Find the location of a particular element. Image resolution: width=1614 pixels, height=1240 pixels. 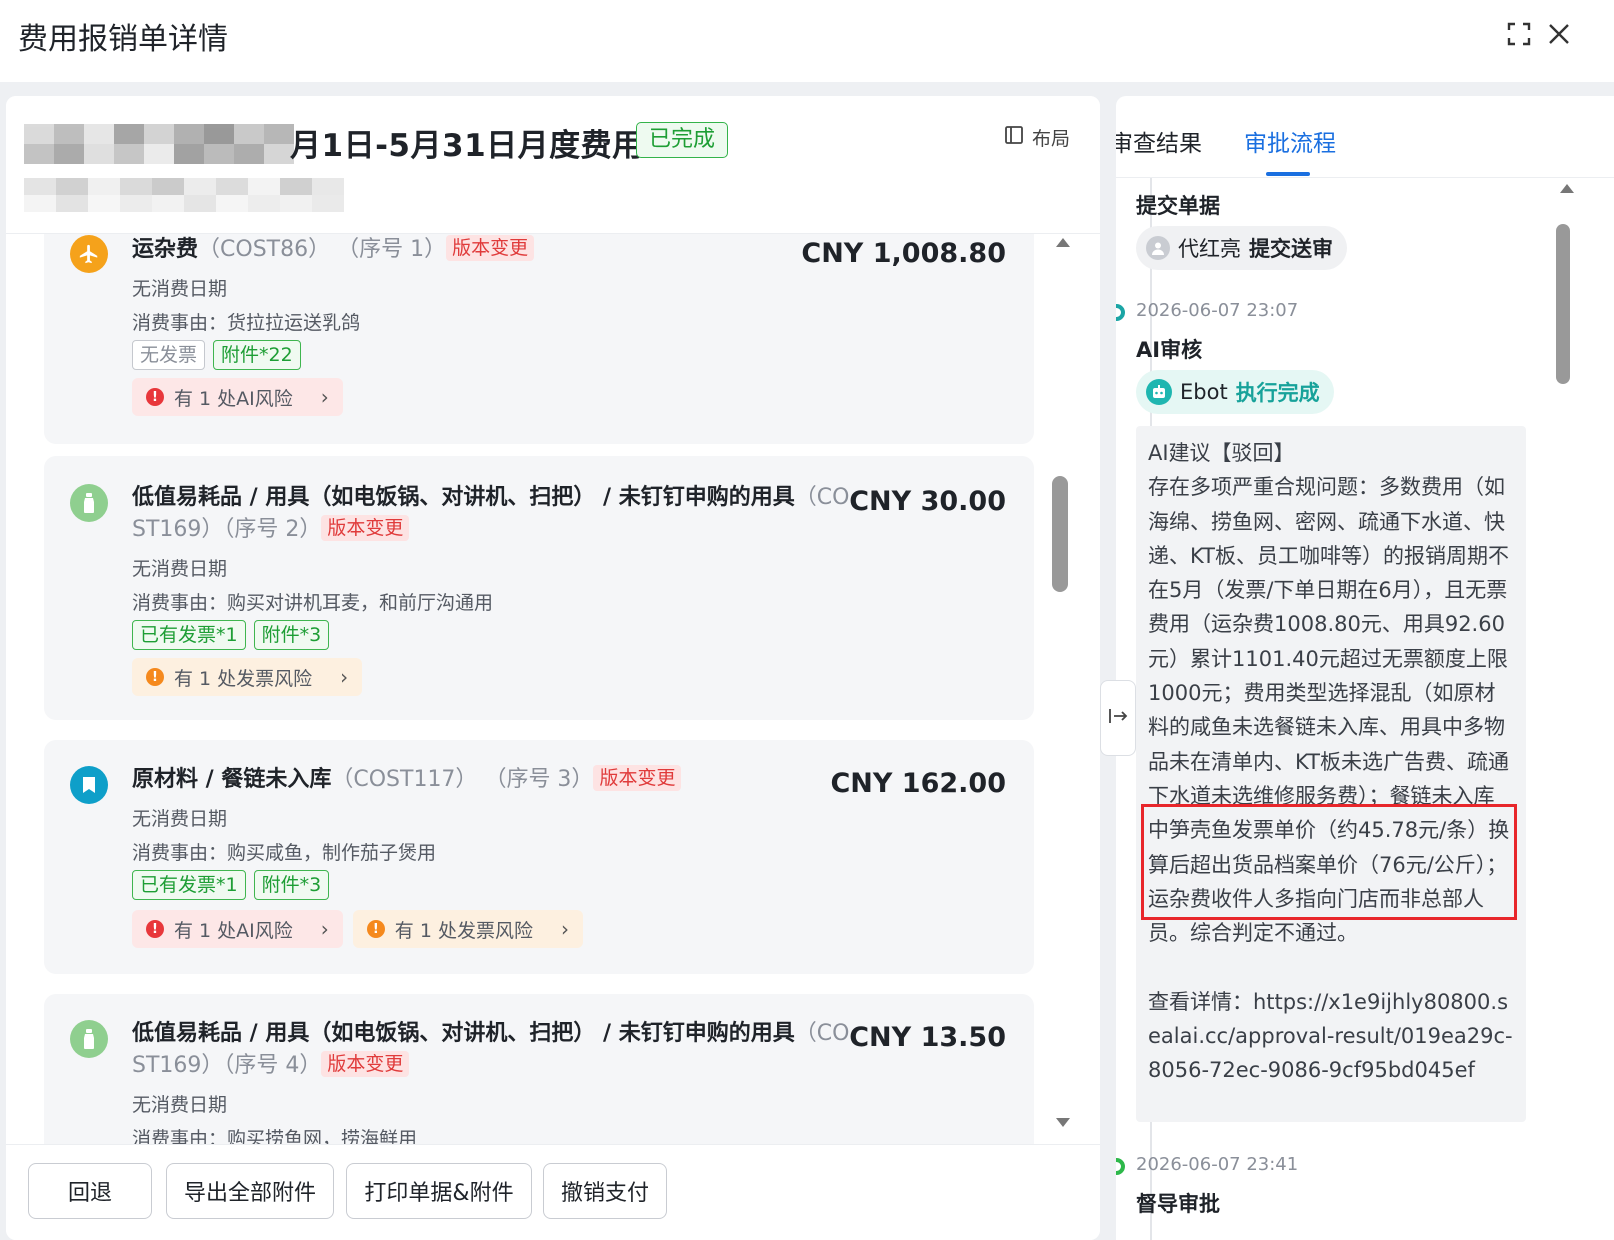

right-scrollbar-thumb is located at coordinates (1563, 304).